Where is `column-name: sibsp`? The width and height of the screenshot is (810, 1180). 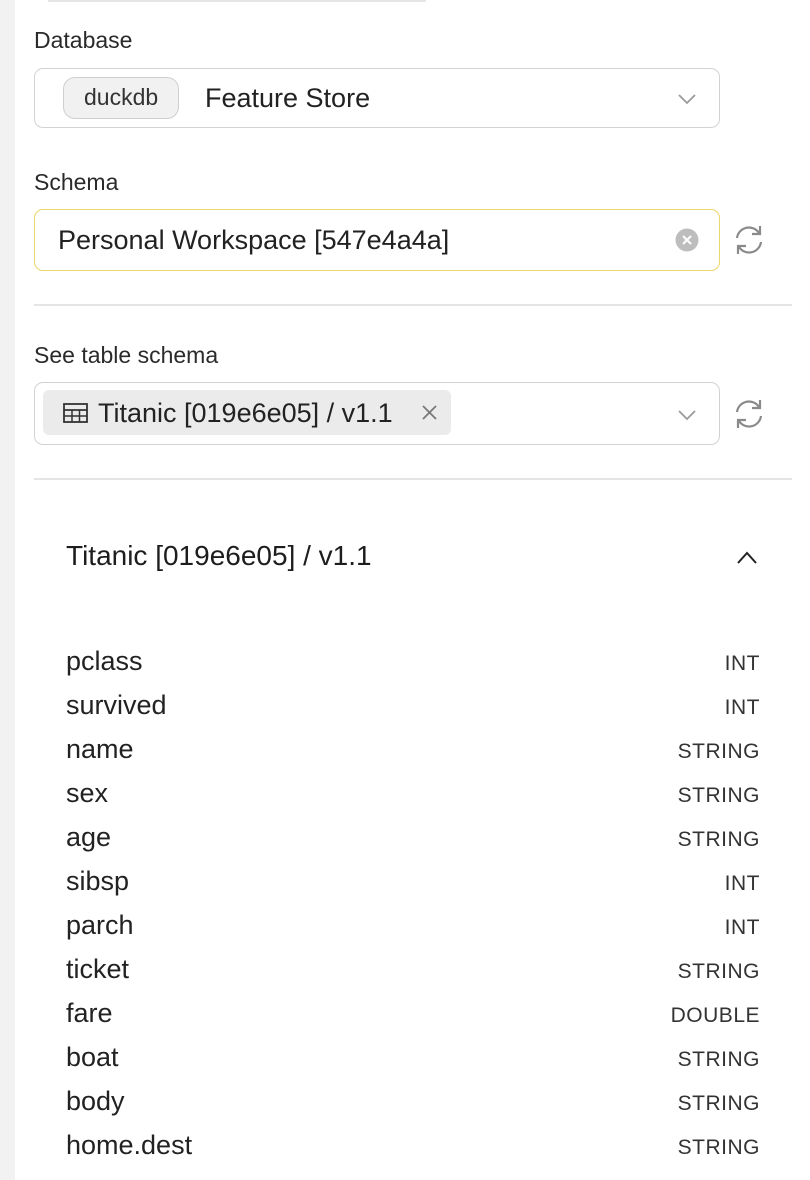
column-name: sibsp is located at coordinates (98, 881).